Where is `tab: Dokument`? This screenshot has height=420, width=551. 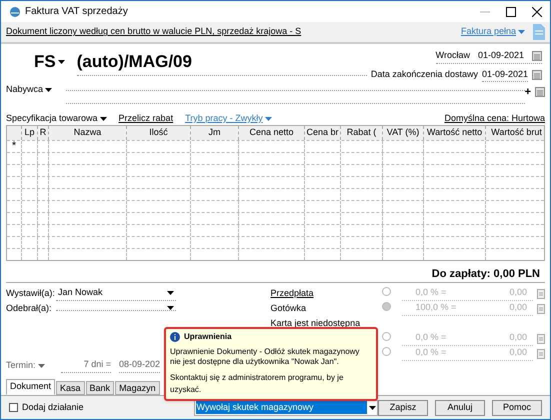
tab: Dokument is located at coordinates (31, 387).